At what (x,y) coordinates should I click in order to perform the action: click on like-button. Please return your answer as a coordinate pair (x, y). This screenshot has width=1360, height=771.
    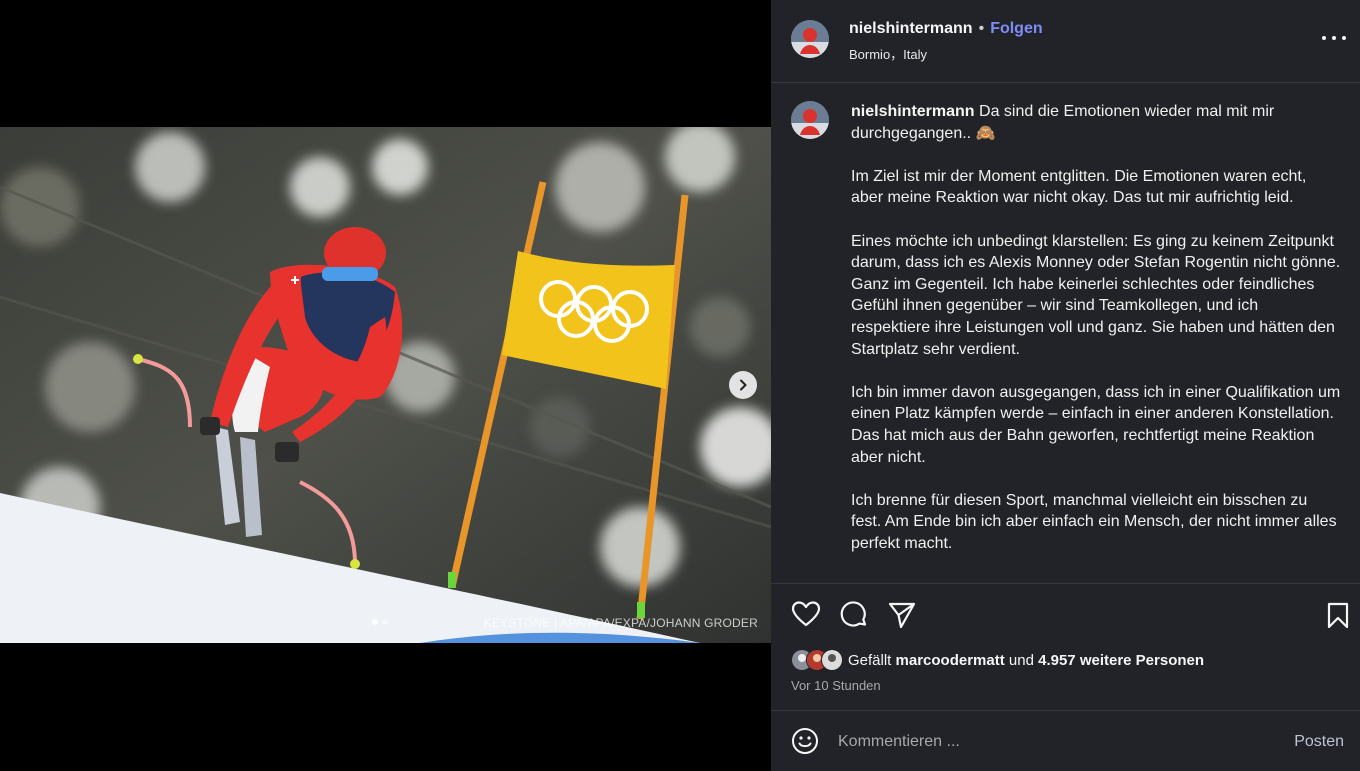
    Looking at the image, I should click on (806, 616).